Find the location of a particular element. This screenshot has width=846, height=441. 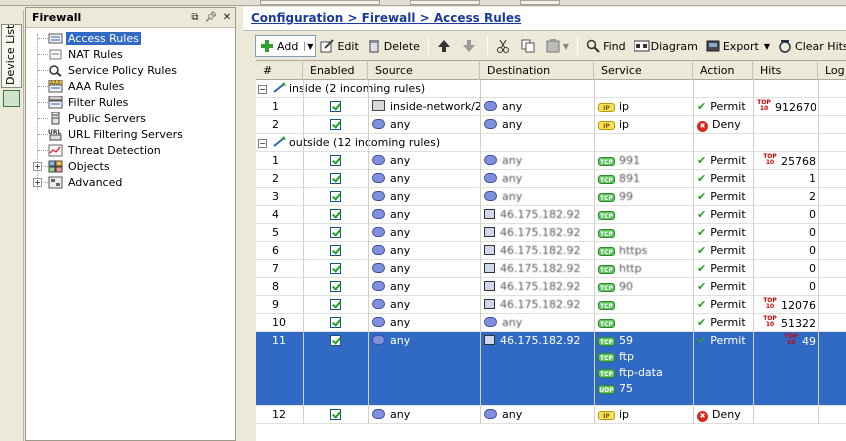

breadcrumb-link: Configuration > Firewall > Access Rules is located at coordinates (386, 18).